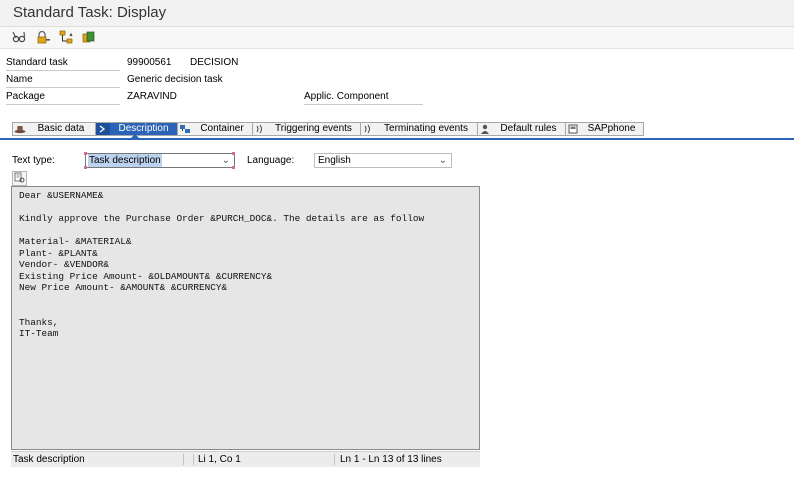 The height and width of the screenshot is (504, 794). What do you see at coordinates (63, 97) in the screenshot?
I see `package-label: Package` at bounding box center [63, 97].